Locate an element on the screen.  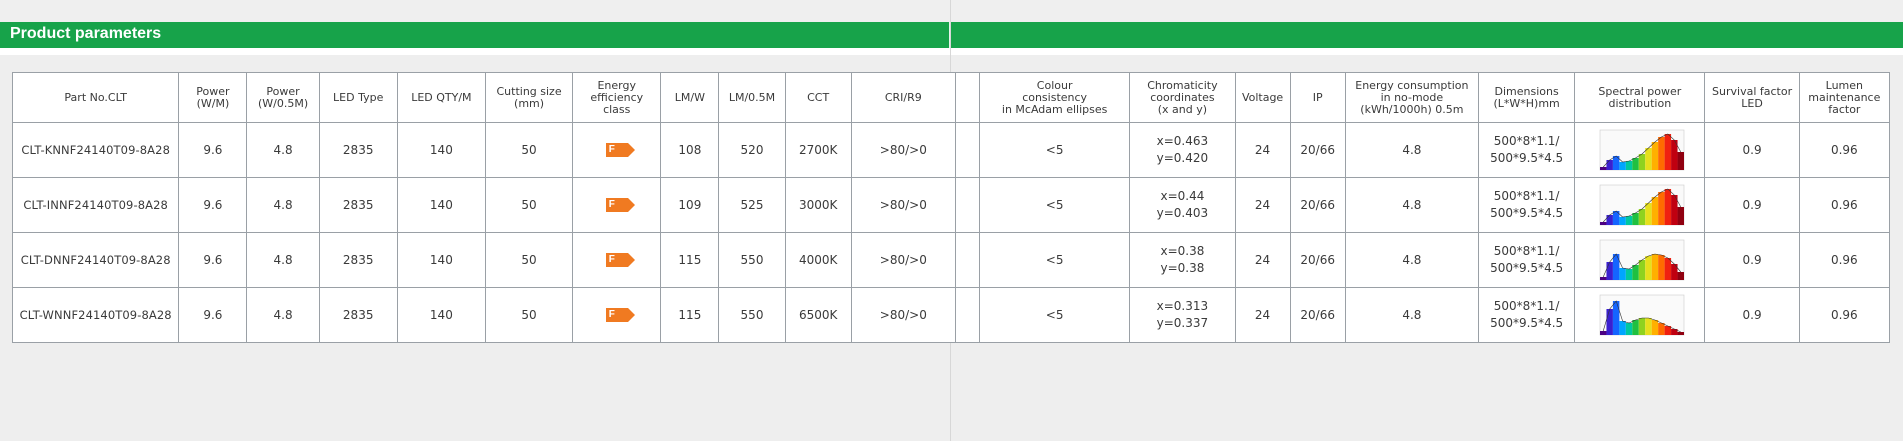
cutting-size-cell: 50 is located at coordinates (529, 315).